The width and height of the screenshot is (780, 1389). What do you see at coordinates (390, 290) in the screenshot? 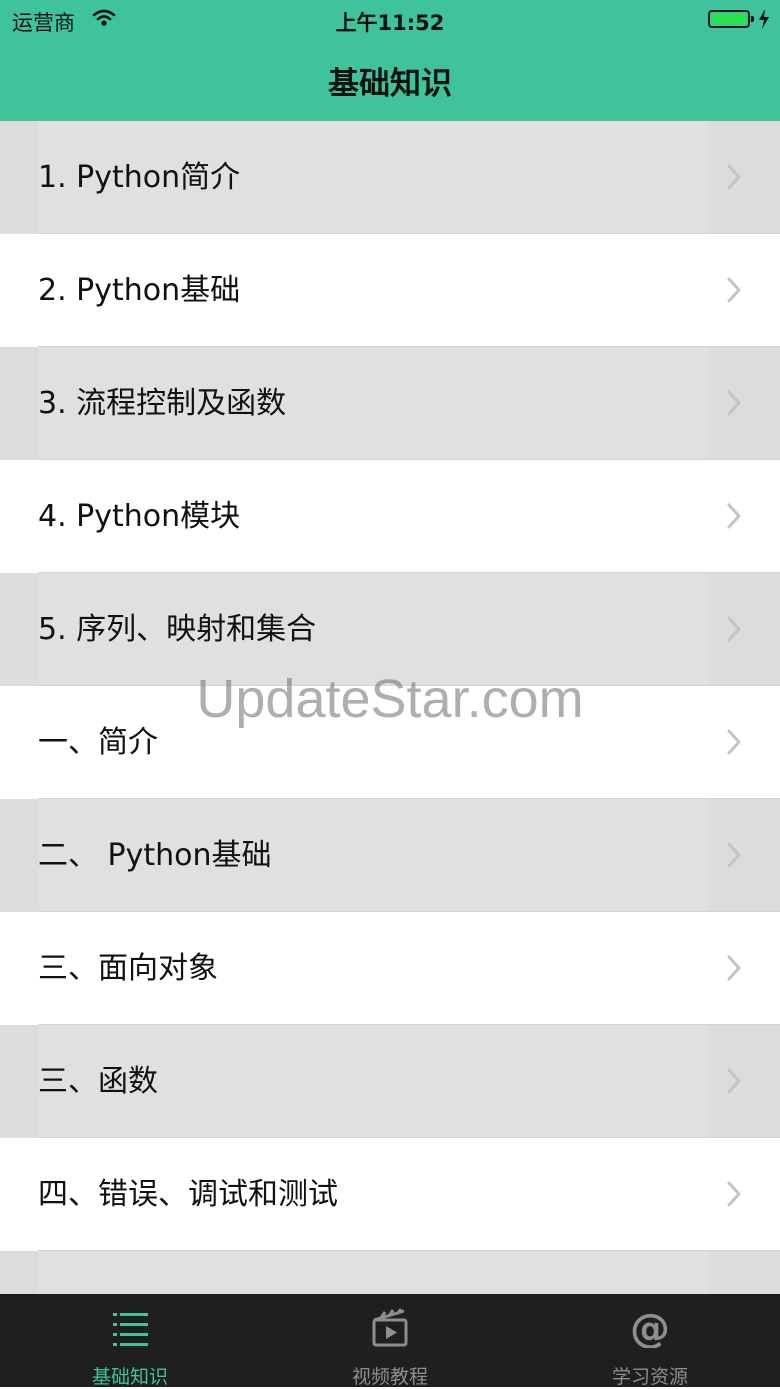
I see `list-item: 2. Python基础` at bounding box center [390, 290].